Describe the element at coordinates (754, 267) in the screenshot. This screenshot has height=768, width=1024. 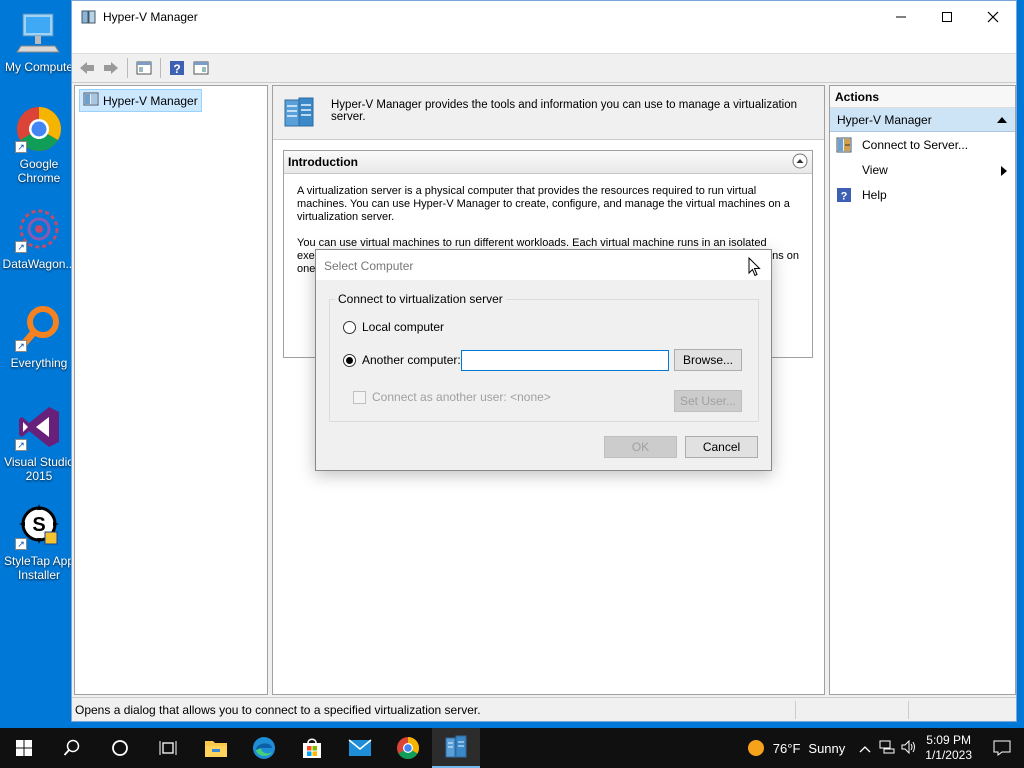
I see `mouse-cursor-icon` at that location.